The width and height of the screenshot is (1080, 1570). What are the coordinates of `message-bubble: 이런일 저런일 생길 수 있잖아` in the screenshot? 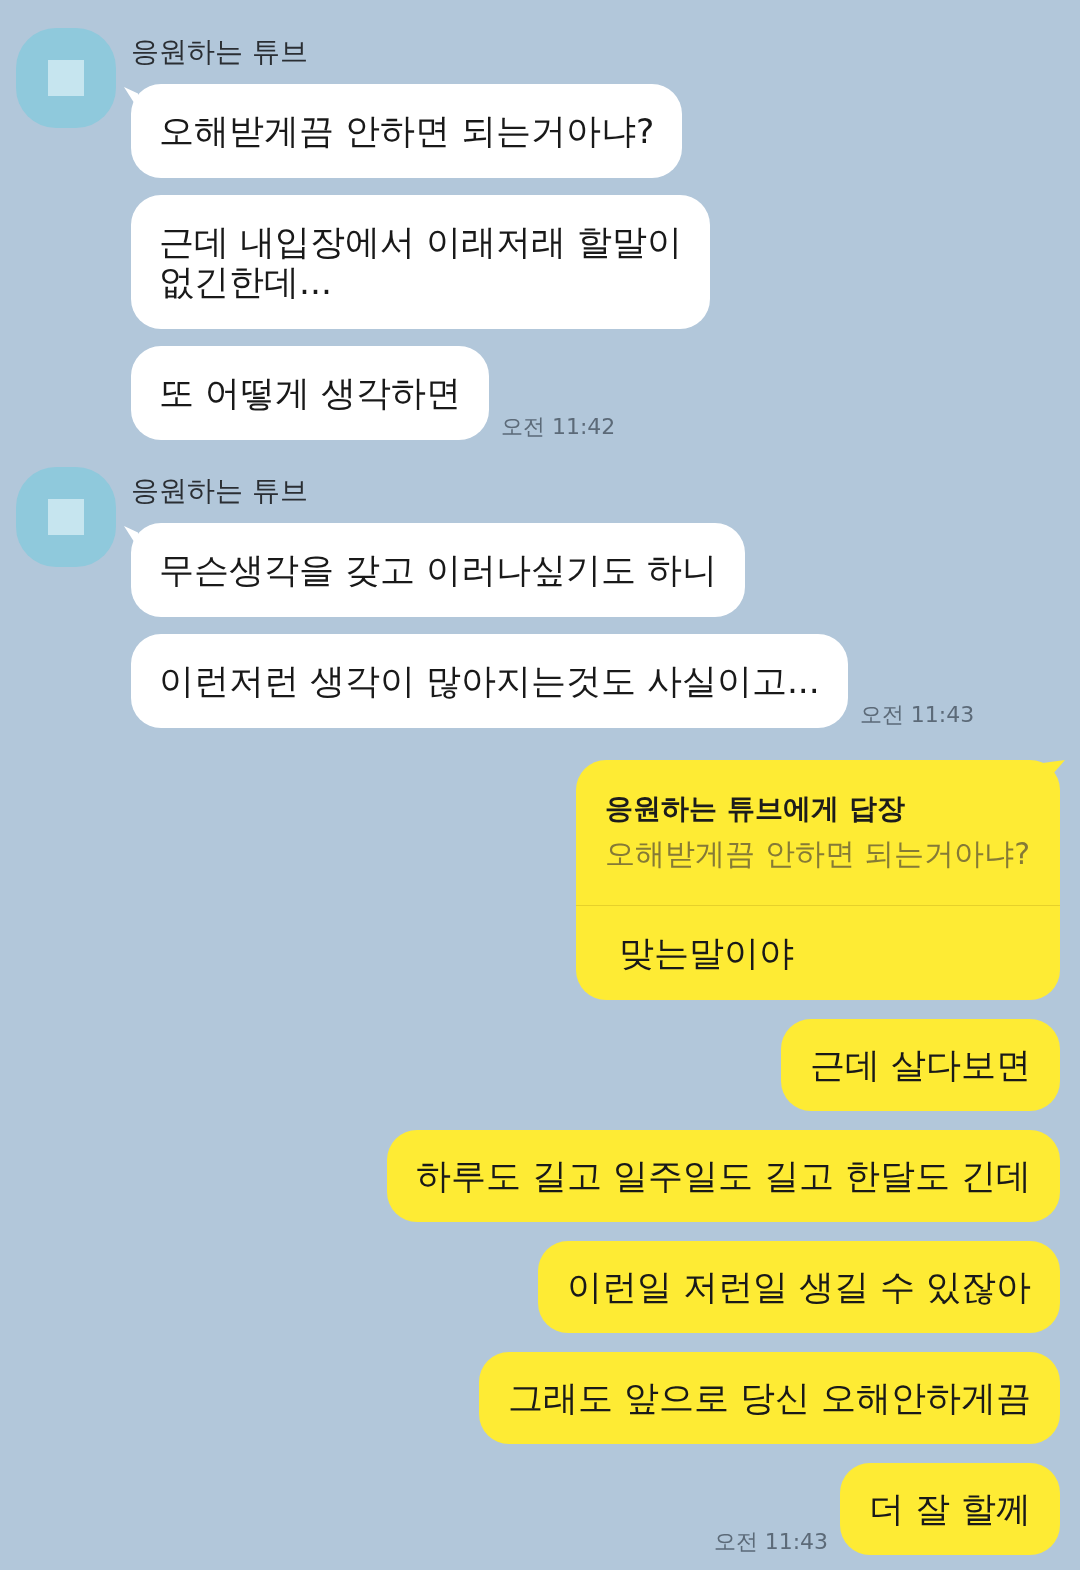 It's located at (799, 1287).